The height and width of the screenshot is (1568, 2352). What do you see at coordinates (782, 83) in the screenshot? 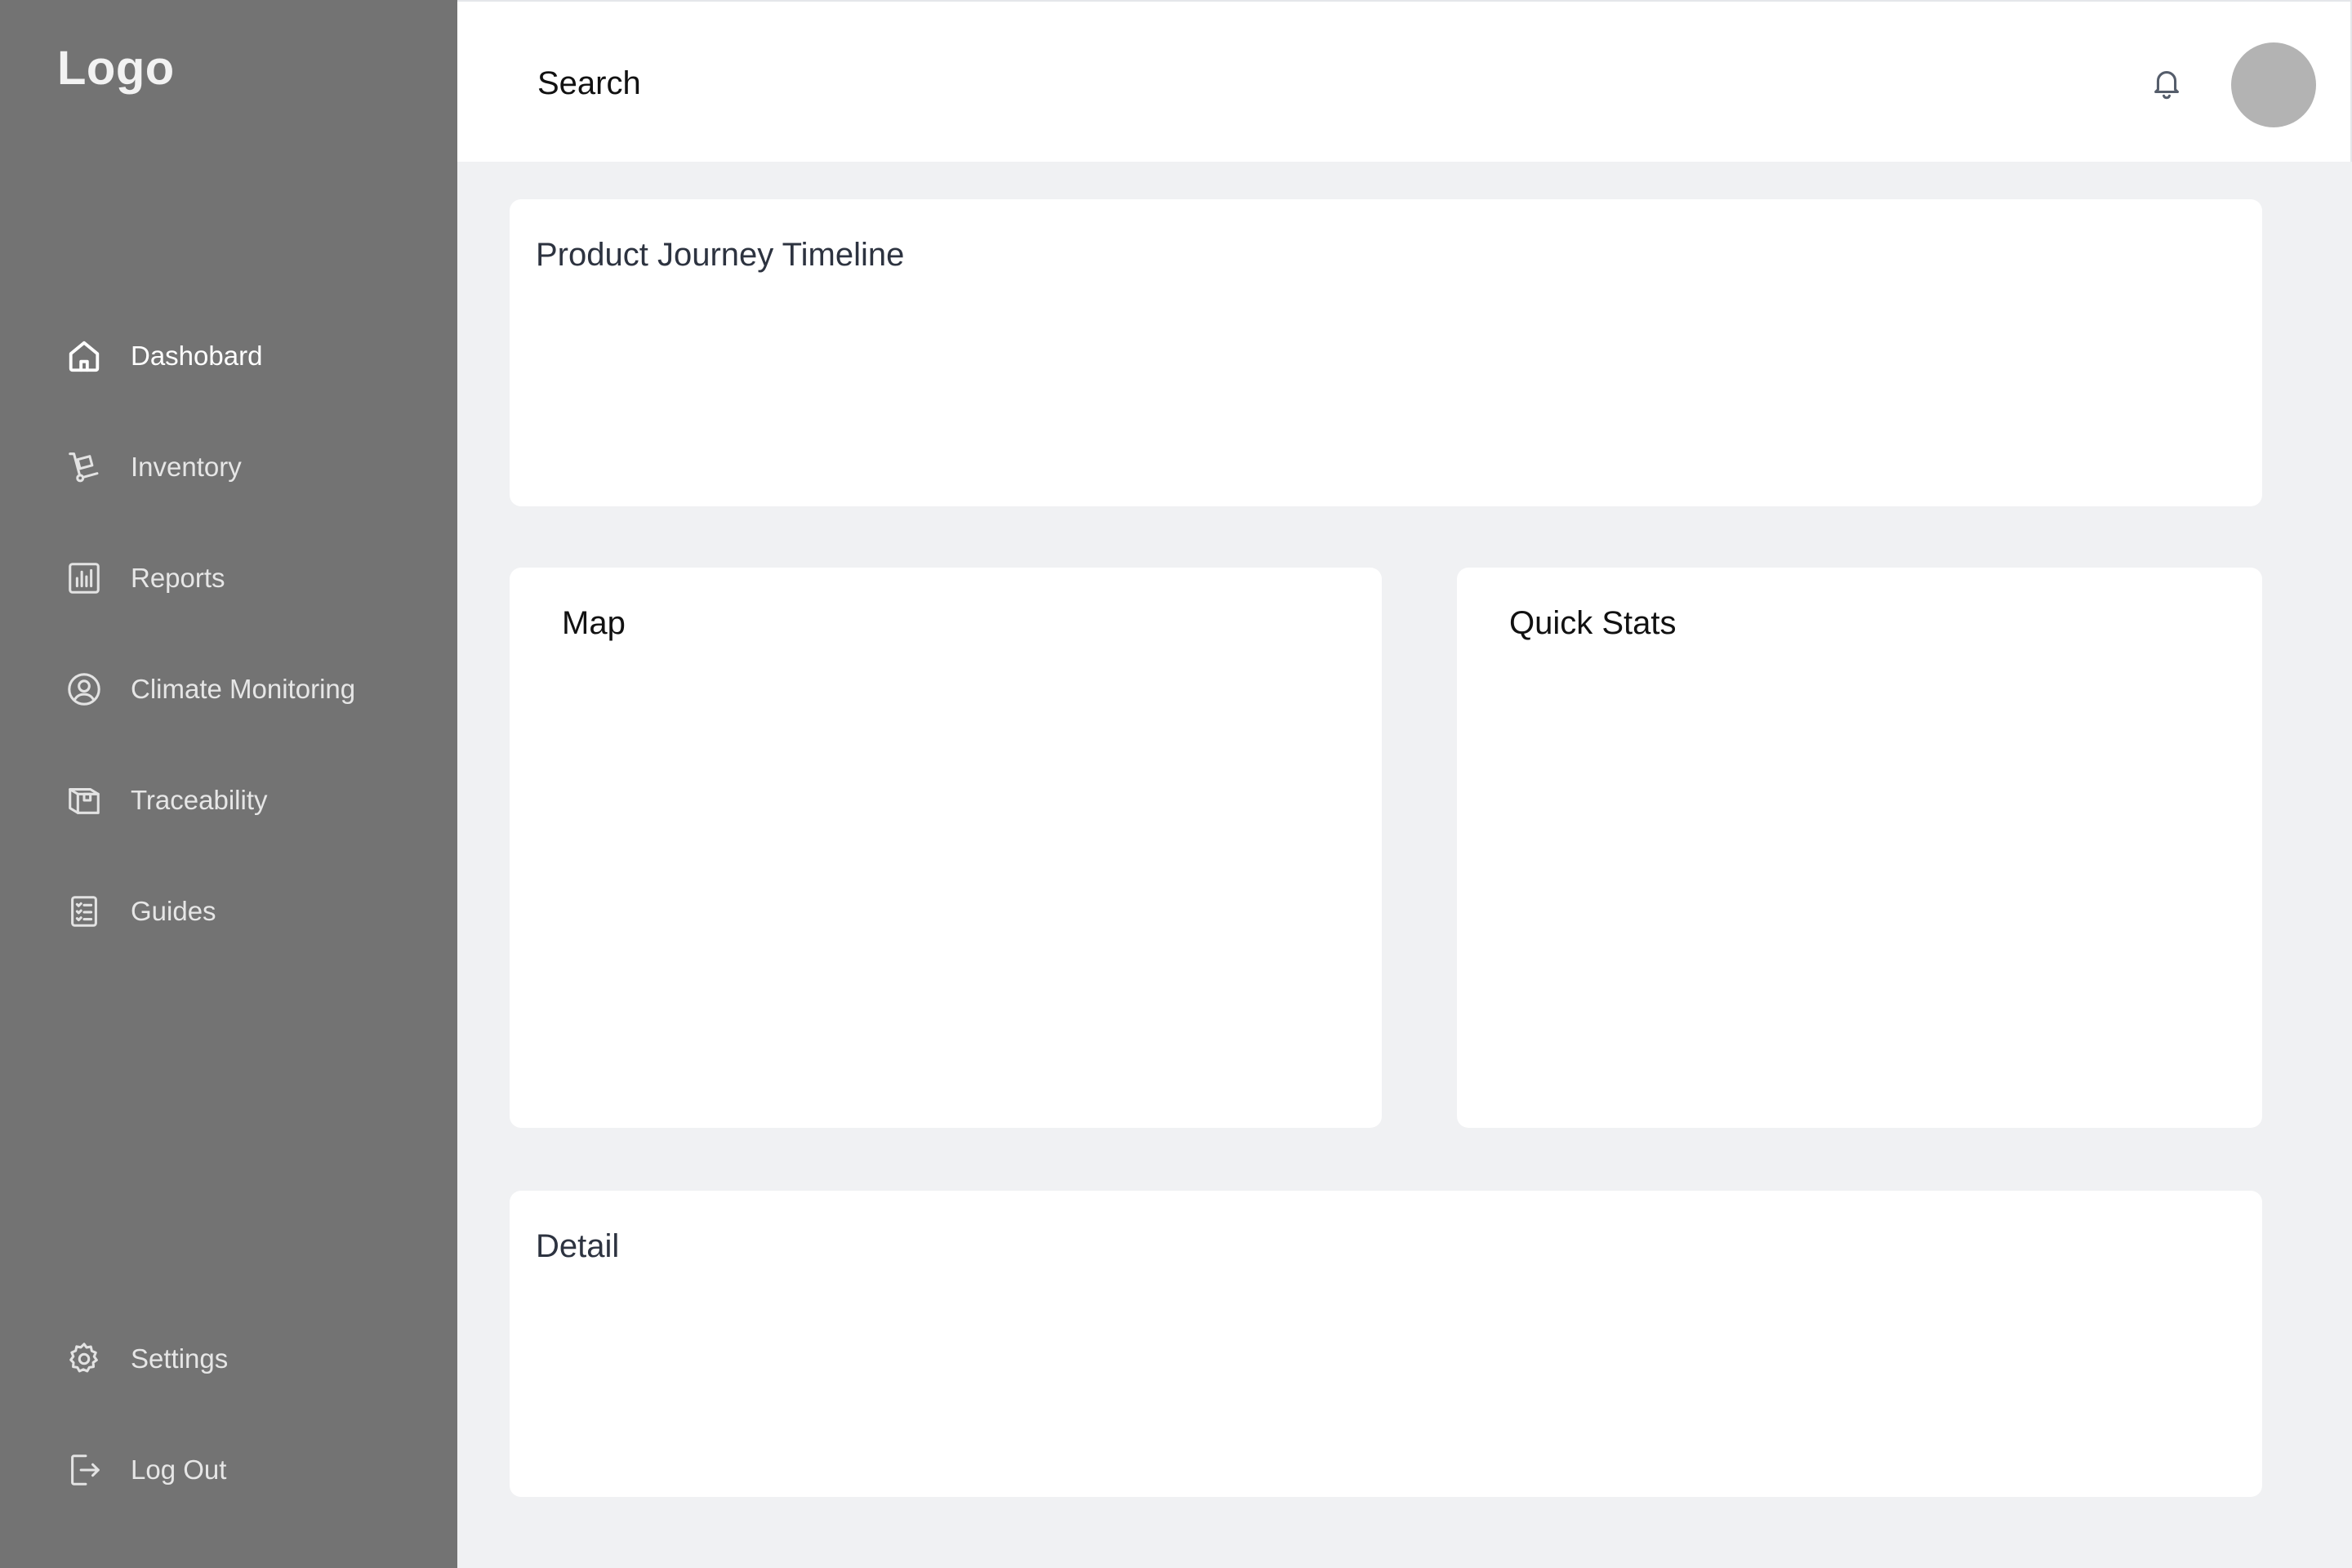
I see `search-input` at bounding box center [782, 83].